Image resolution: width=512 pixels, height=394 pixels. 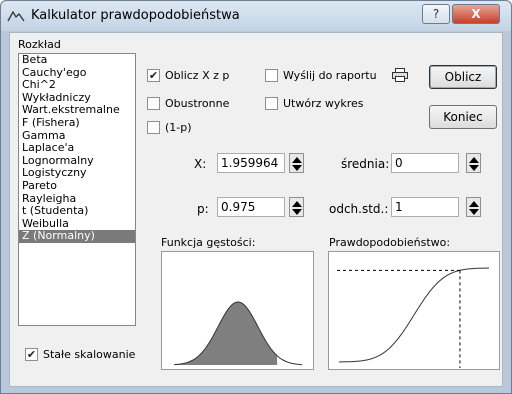 What do you see at coordinates (296, 207) in the screenshot?
I see `p-spinner` at bounding box center [296, 207].